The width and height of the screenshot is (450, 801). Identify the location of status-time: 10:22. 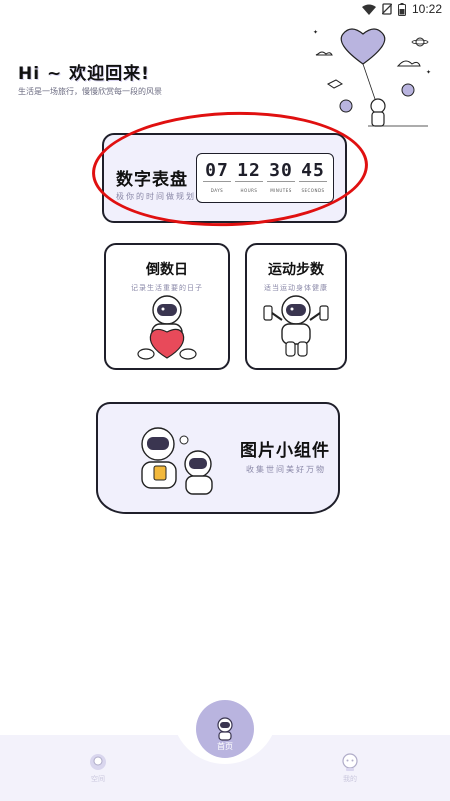
(426, 9).